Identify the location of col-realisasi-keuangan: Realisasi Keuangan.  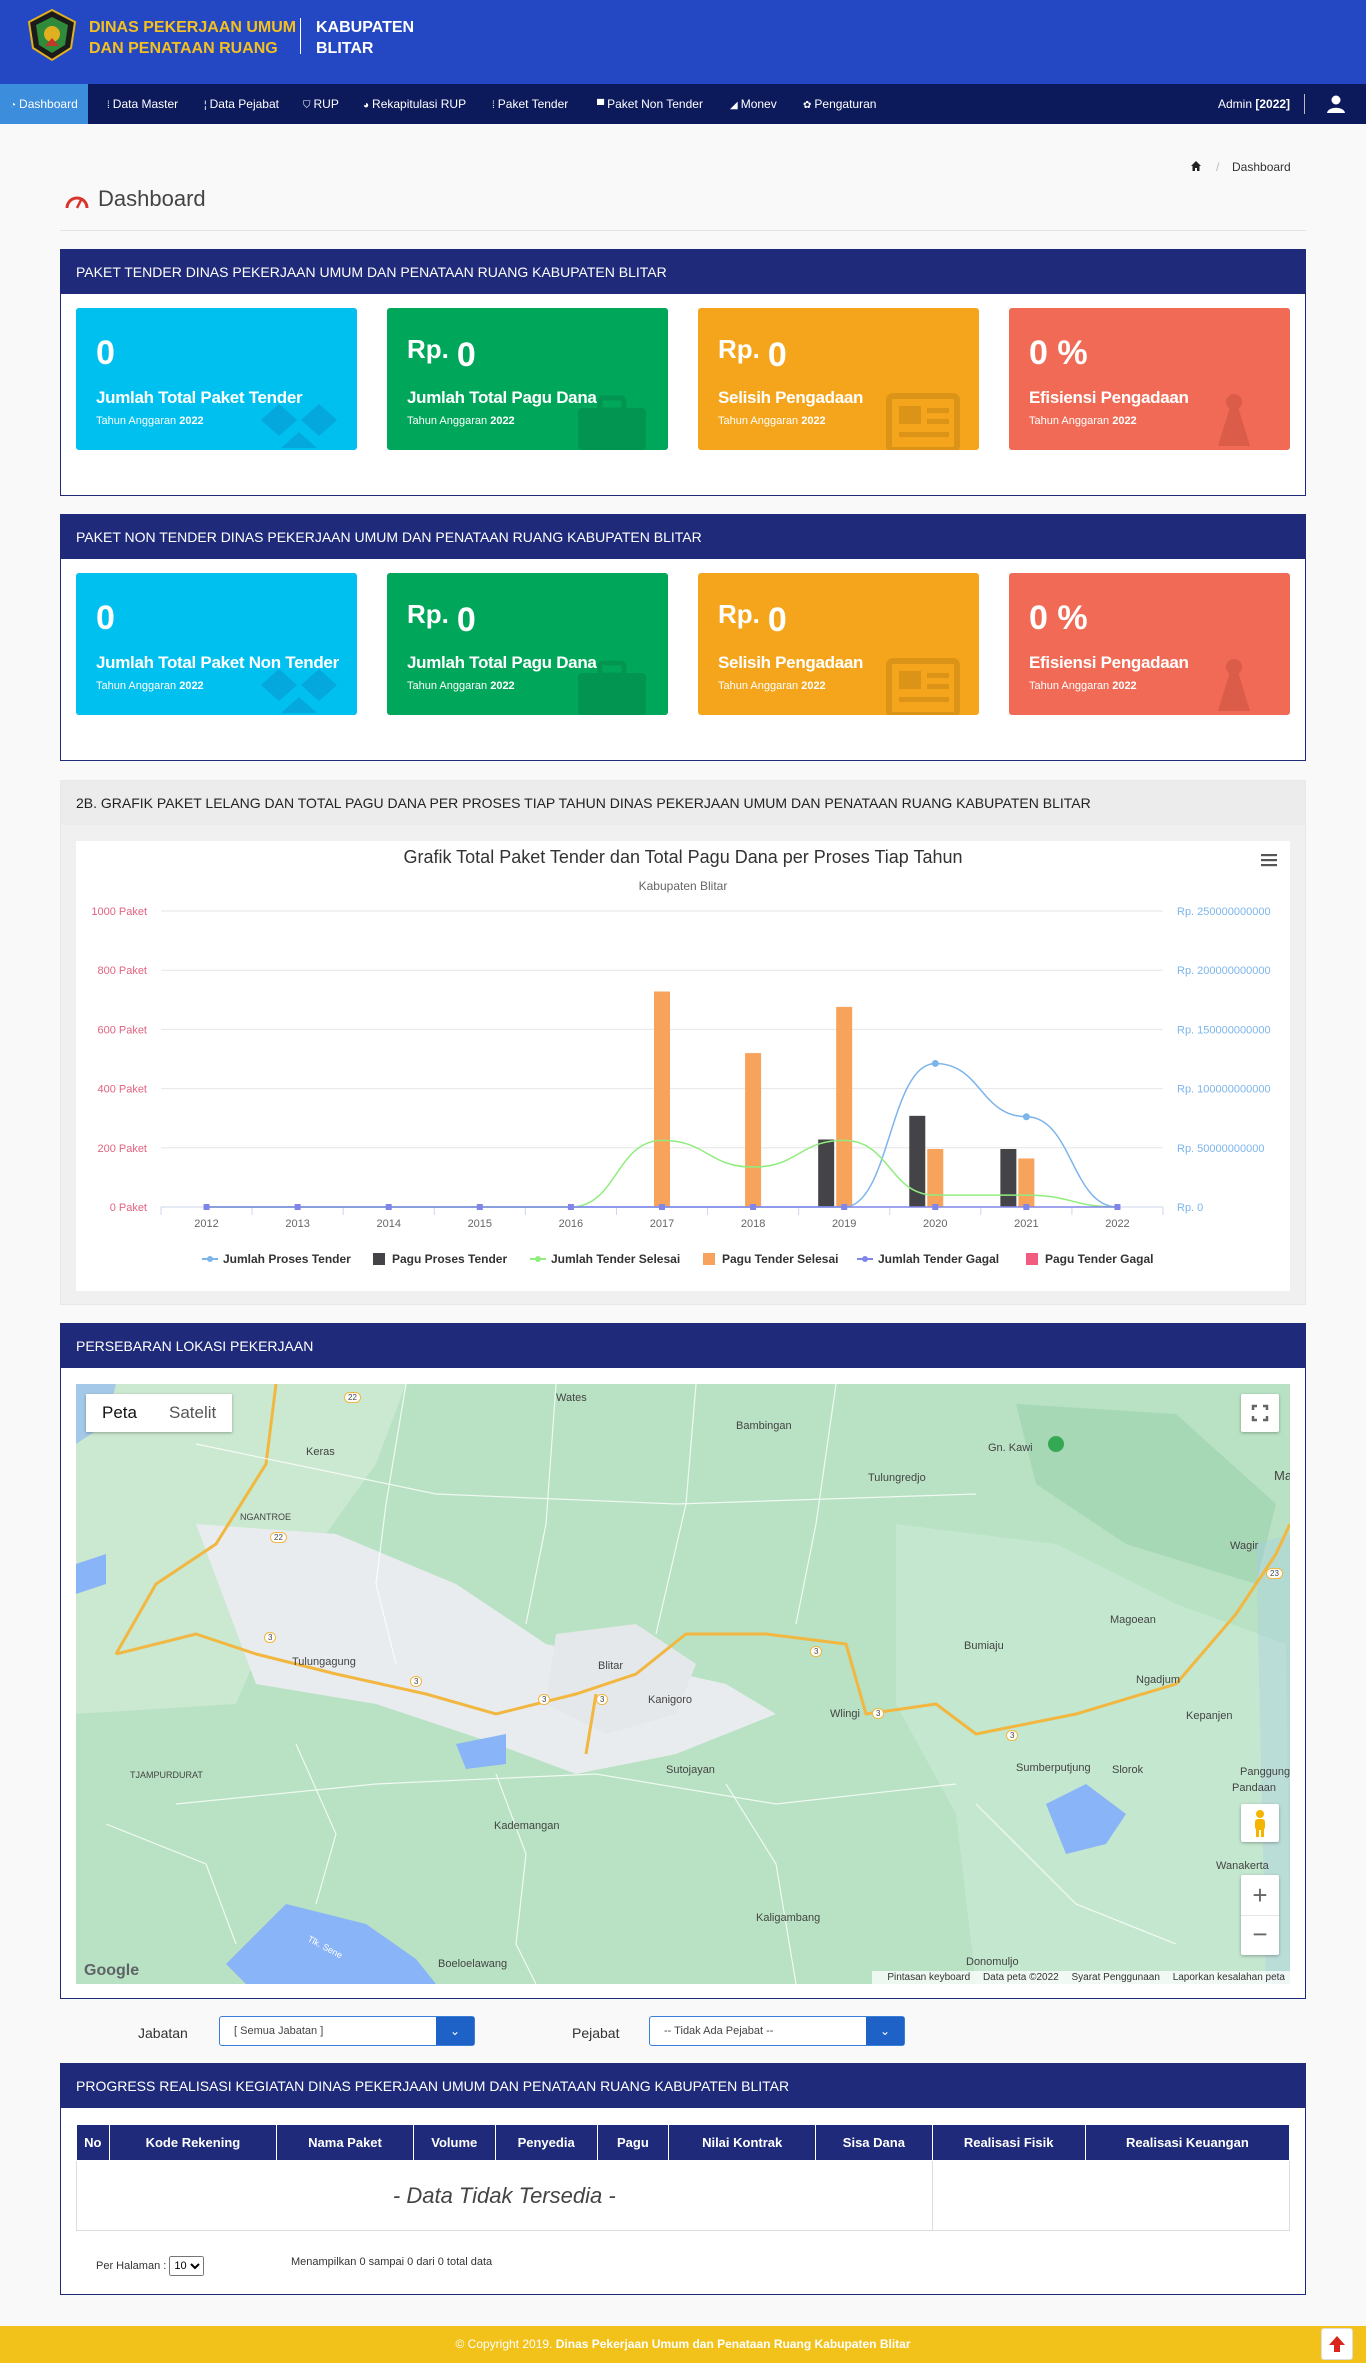
(1187, 2142).